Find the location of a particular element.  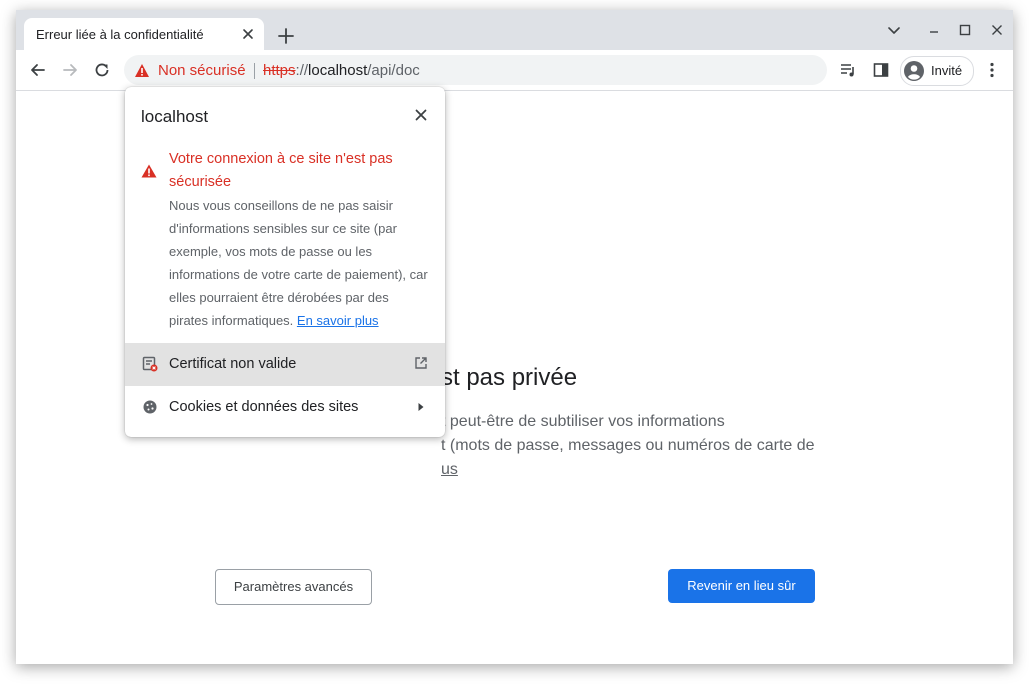

certificate-label: Certificat non valide is located at coordinates (233, 364).